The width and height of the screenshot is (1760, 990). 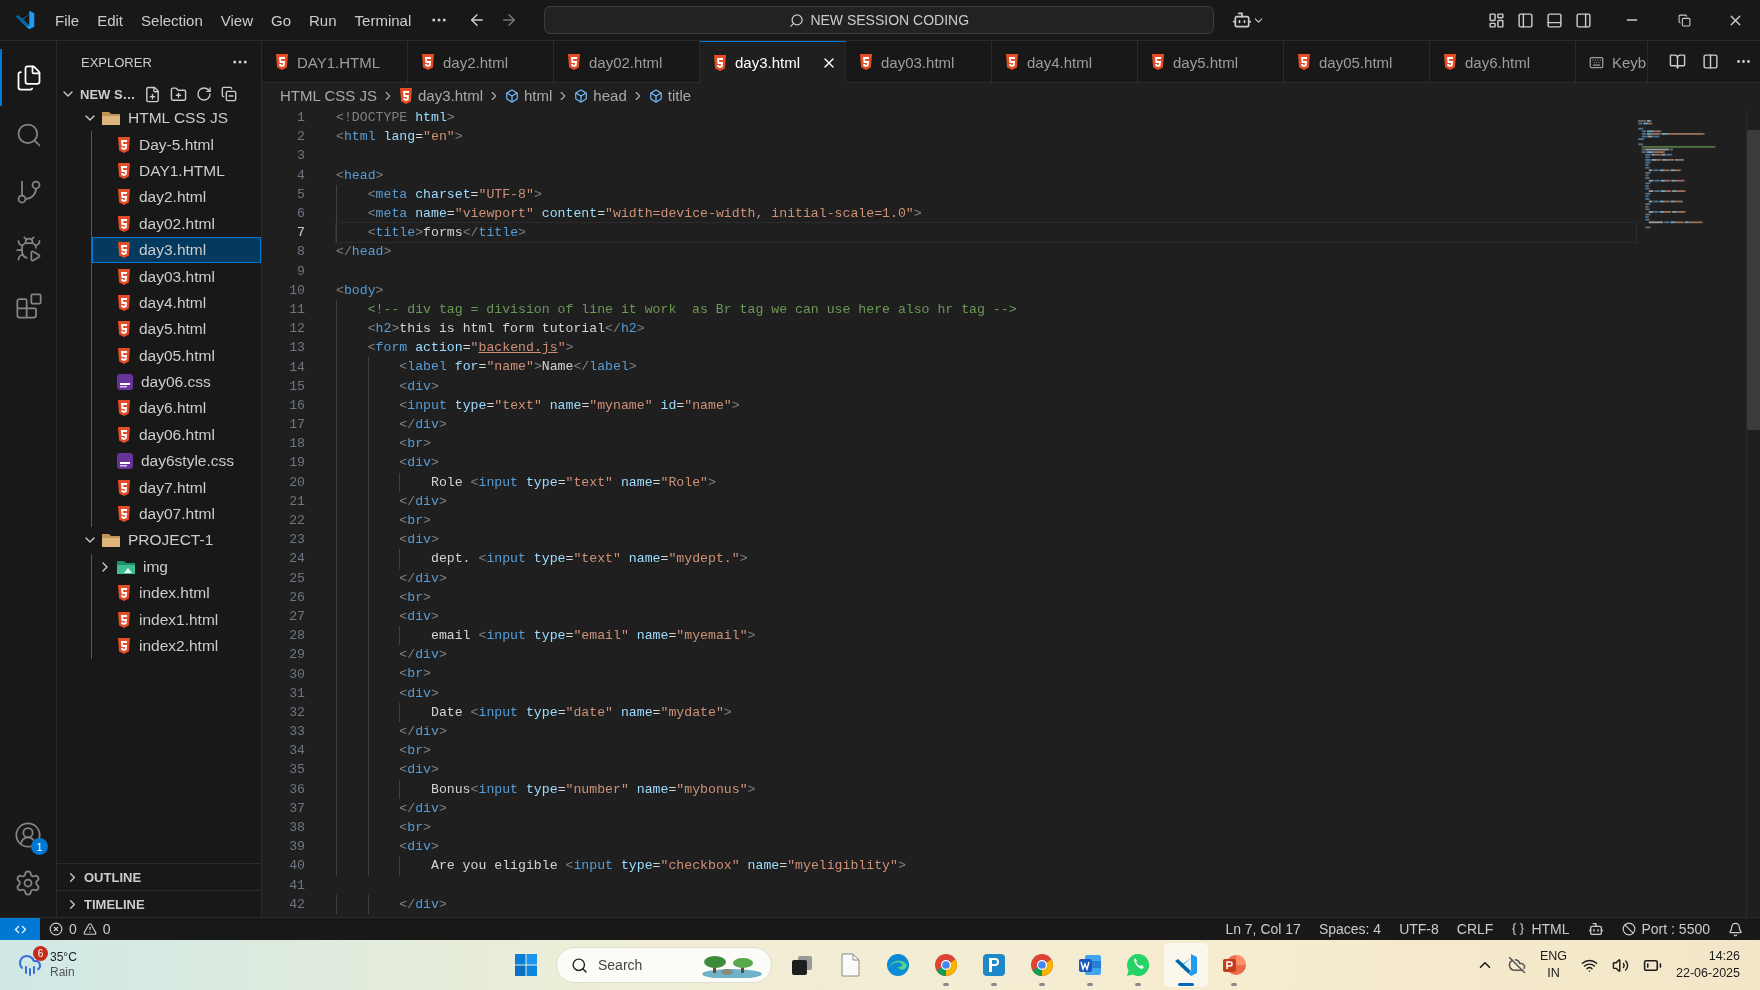 What do you see at coordinates (297, 847) in the screenshot?
I see `line-number: 39` at bounding box center [297, 847].